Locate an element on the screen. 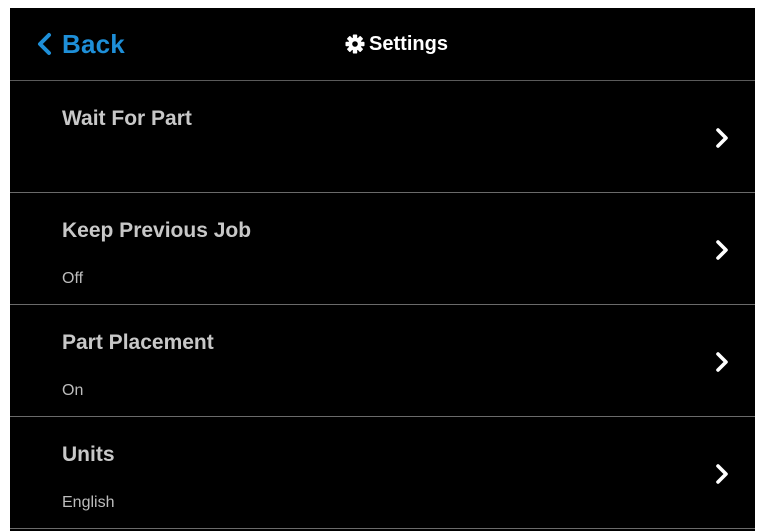 This screenshot has width=766, height=531. setting-value: Off is located at coordinates (73, 278).